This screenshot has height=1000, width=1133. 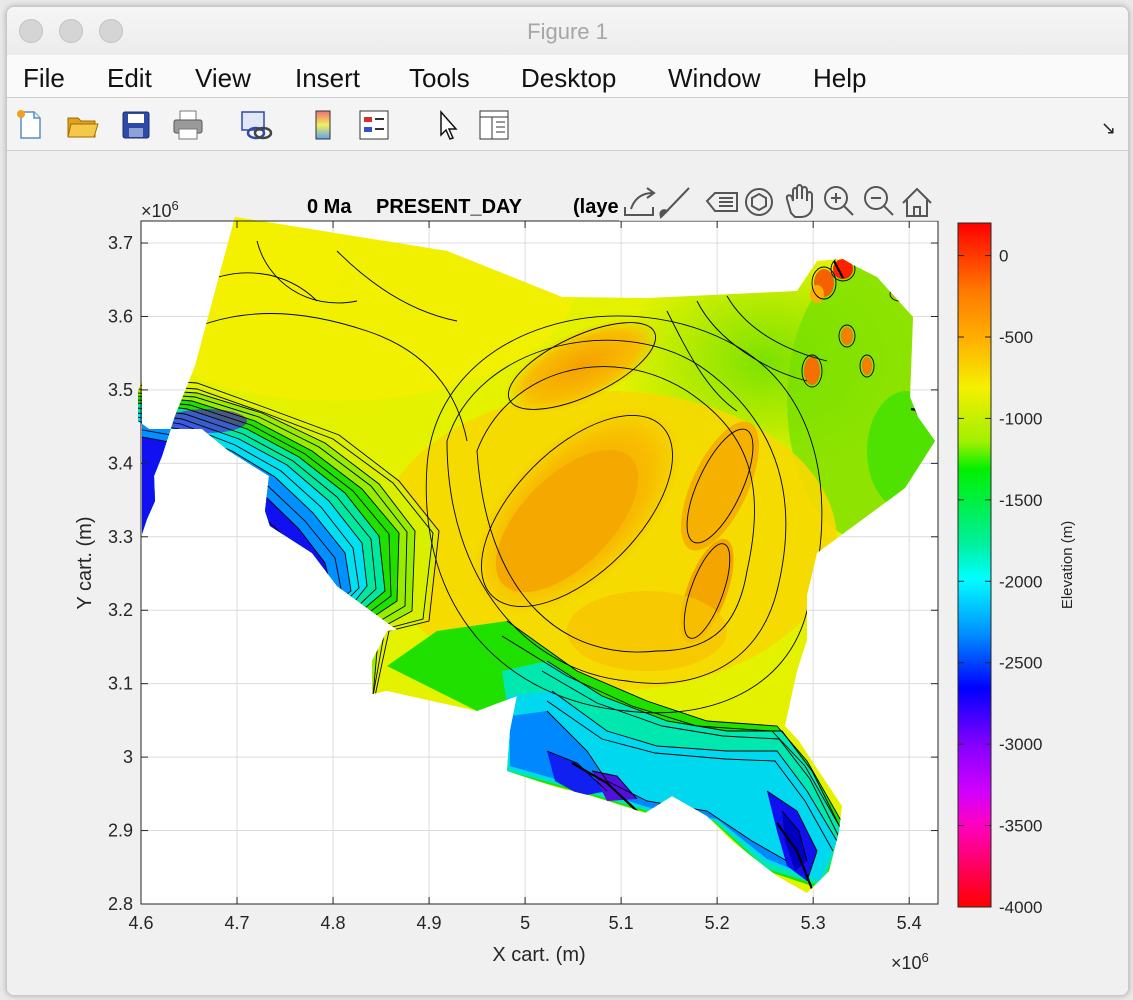 I want to click on colorbar-tick-label: -3500, so click(x=1020, y=826).